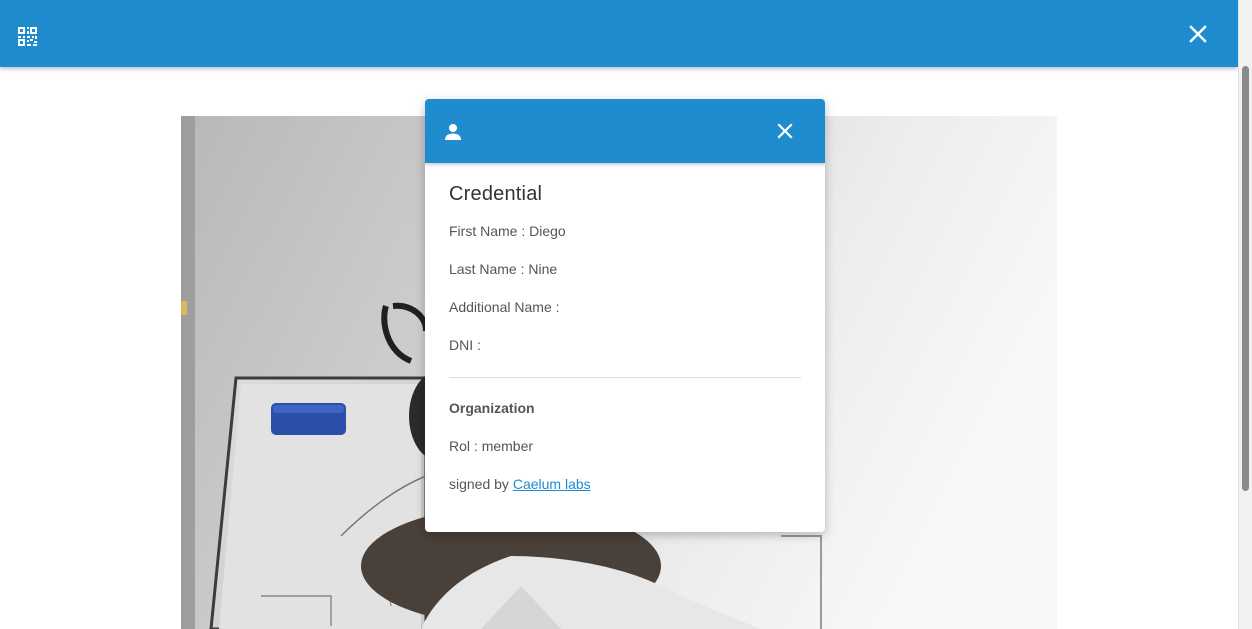 The width and height of the screenshot is (1252, 629). Describe the element at coordinates (625, 131) in the screenshot. I see `dialog-header` at that location.